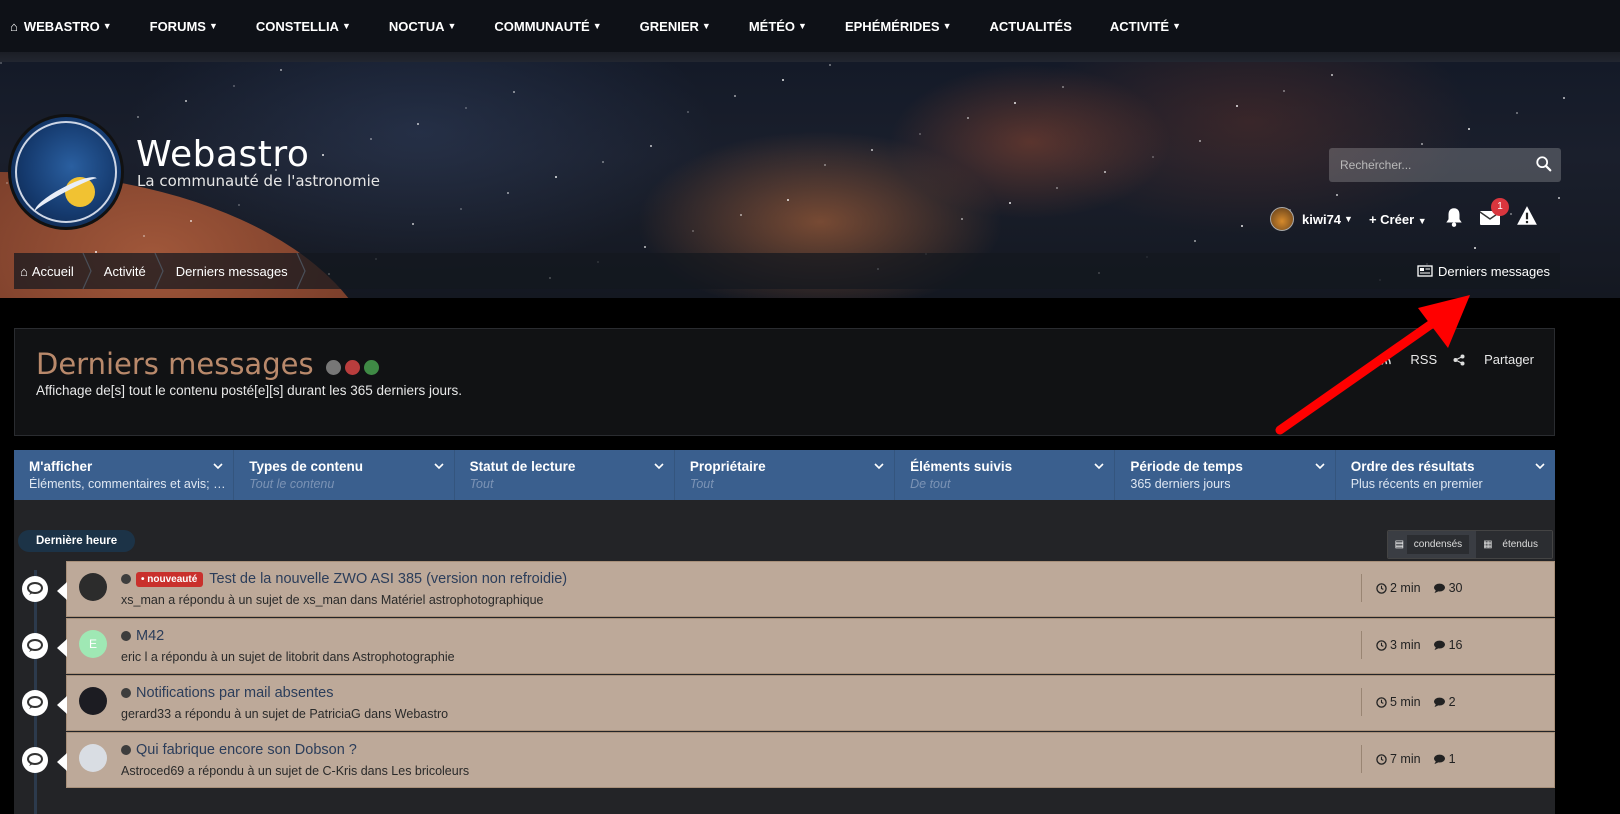 The width and height of the screenshot is (1620, 814). What do you see at coordinates (1320, 466) in the screenshot?
I see `chevron-down-icon` at bounding box center [1320, 466].